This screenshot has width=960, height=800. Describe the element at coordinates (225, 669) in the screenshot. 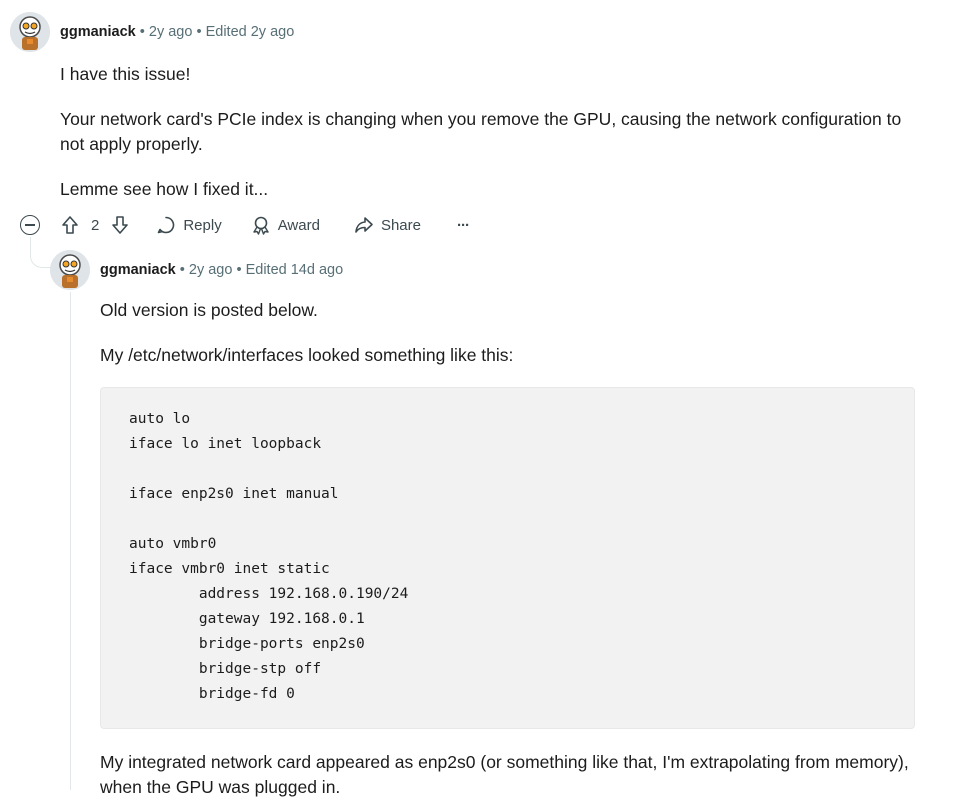

I see `code-line: bridge-stp off` at that location.